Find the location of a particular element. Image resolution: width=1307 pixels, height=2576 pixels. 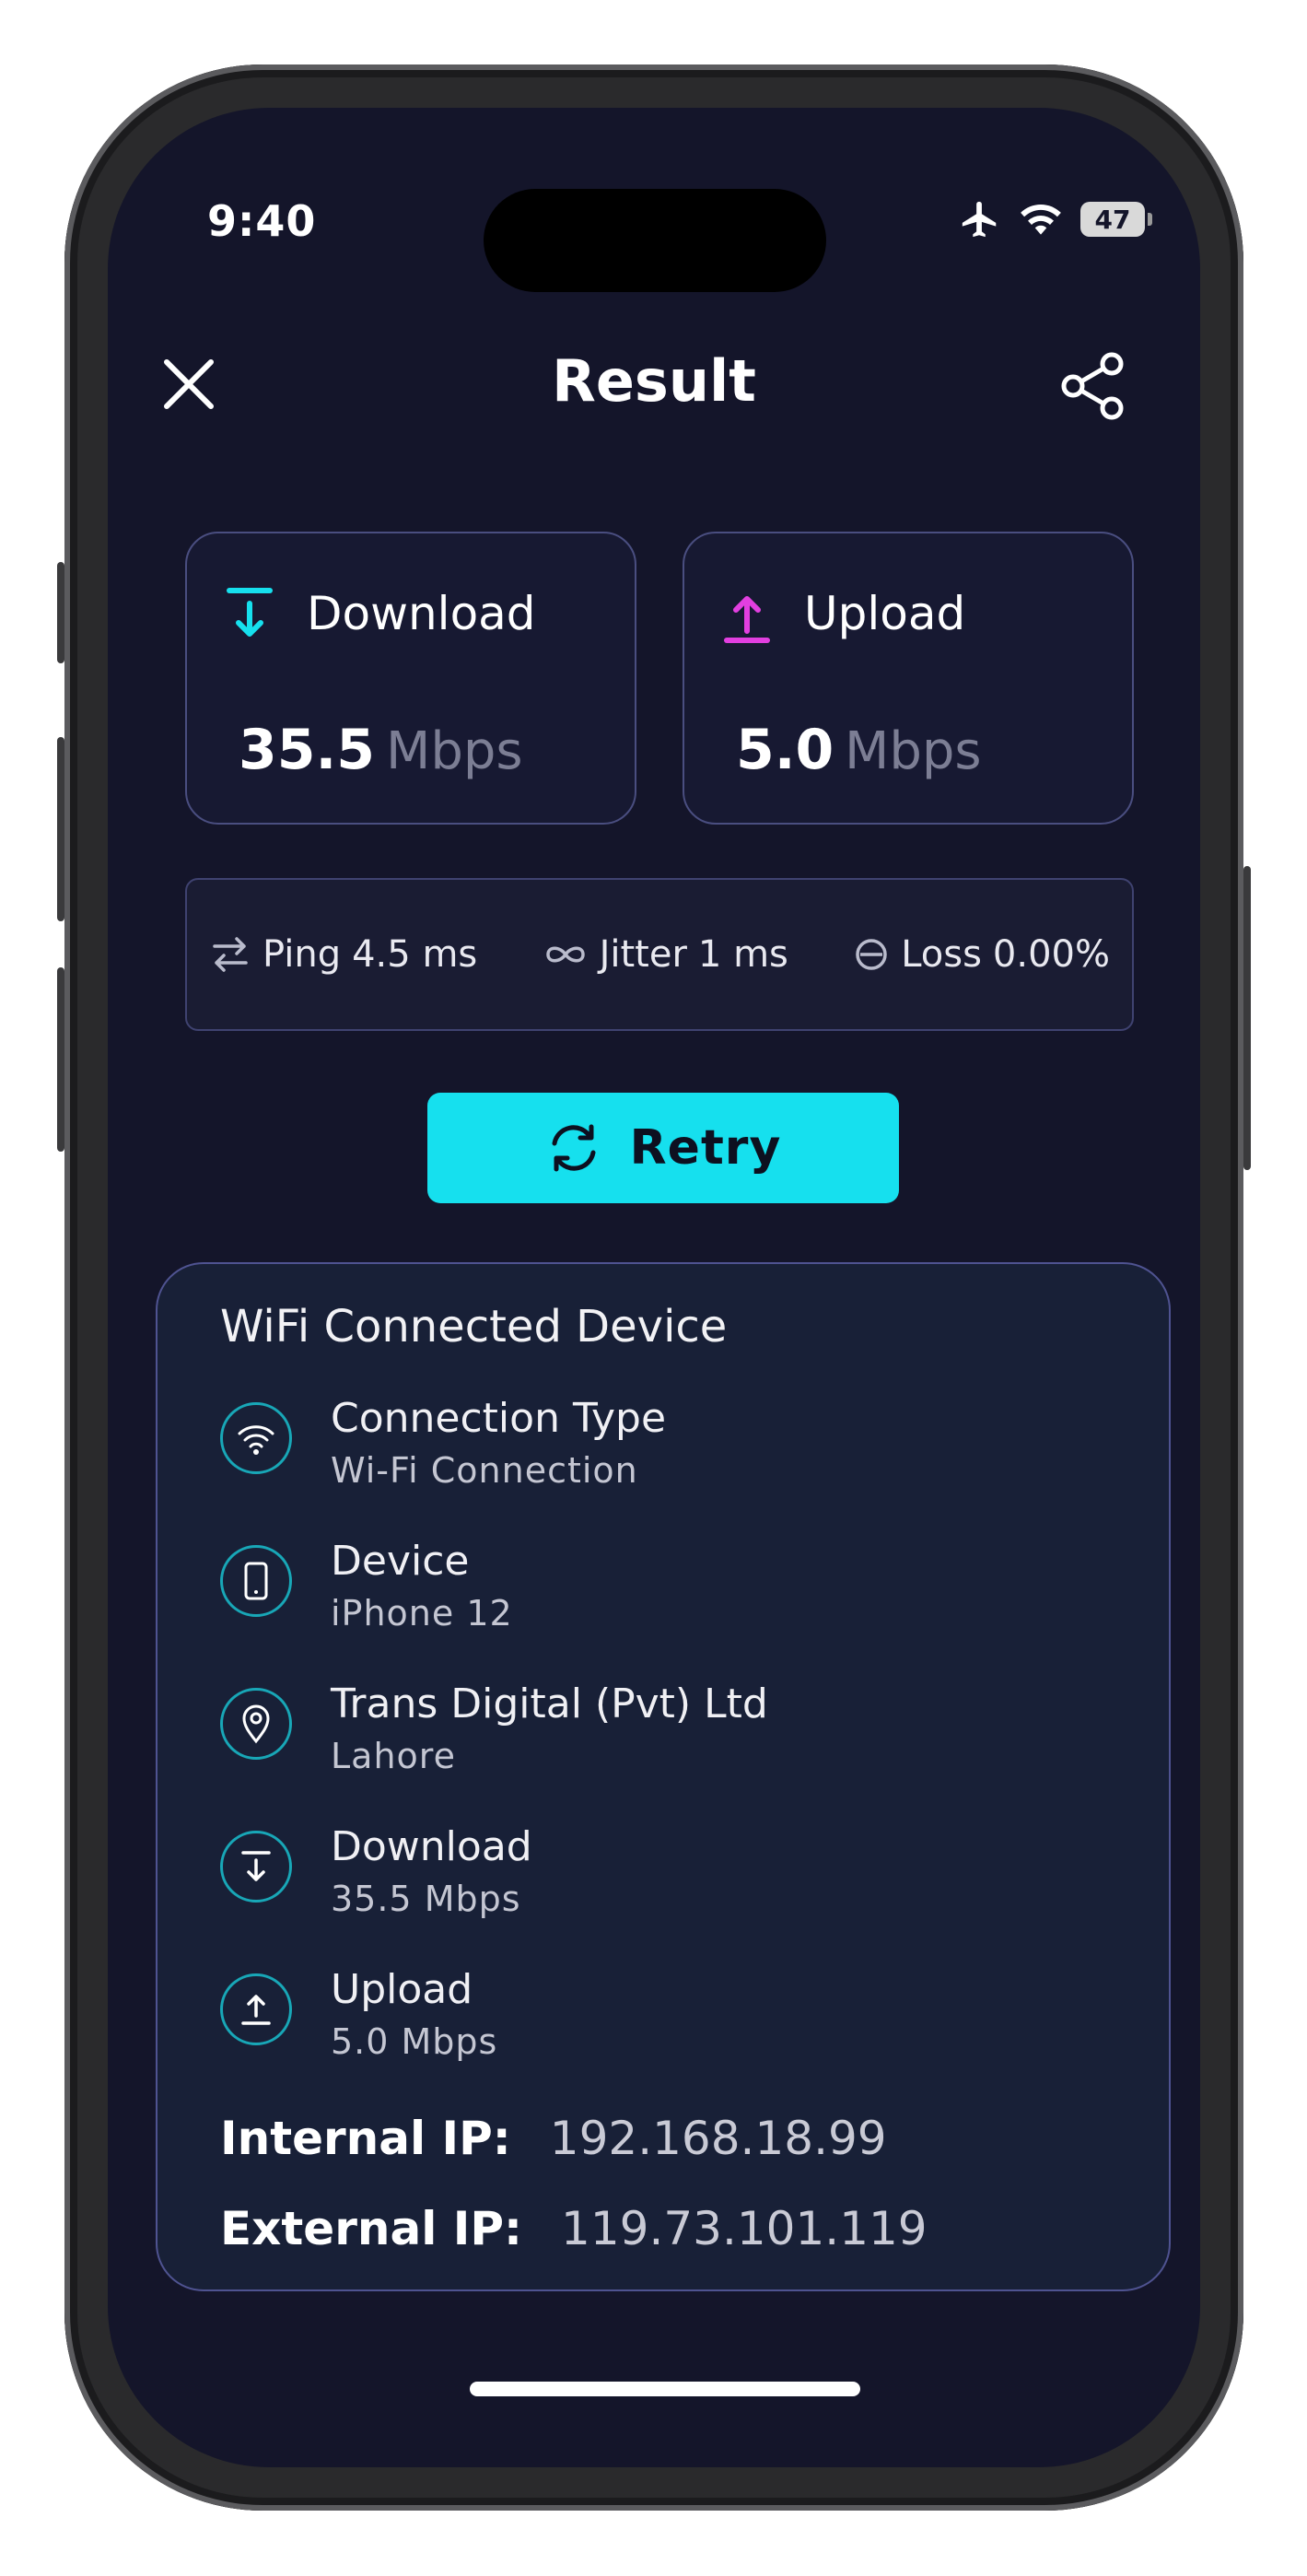

battery-indicator: 47 is located at coordinates (1116, 219).